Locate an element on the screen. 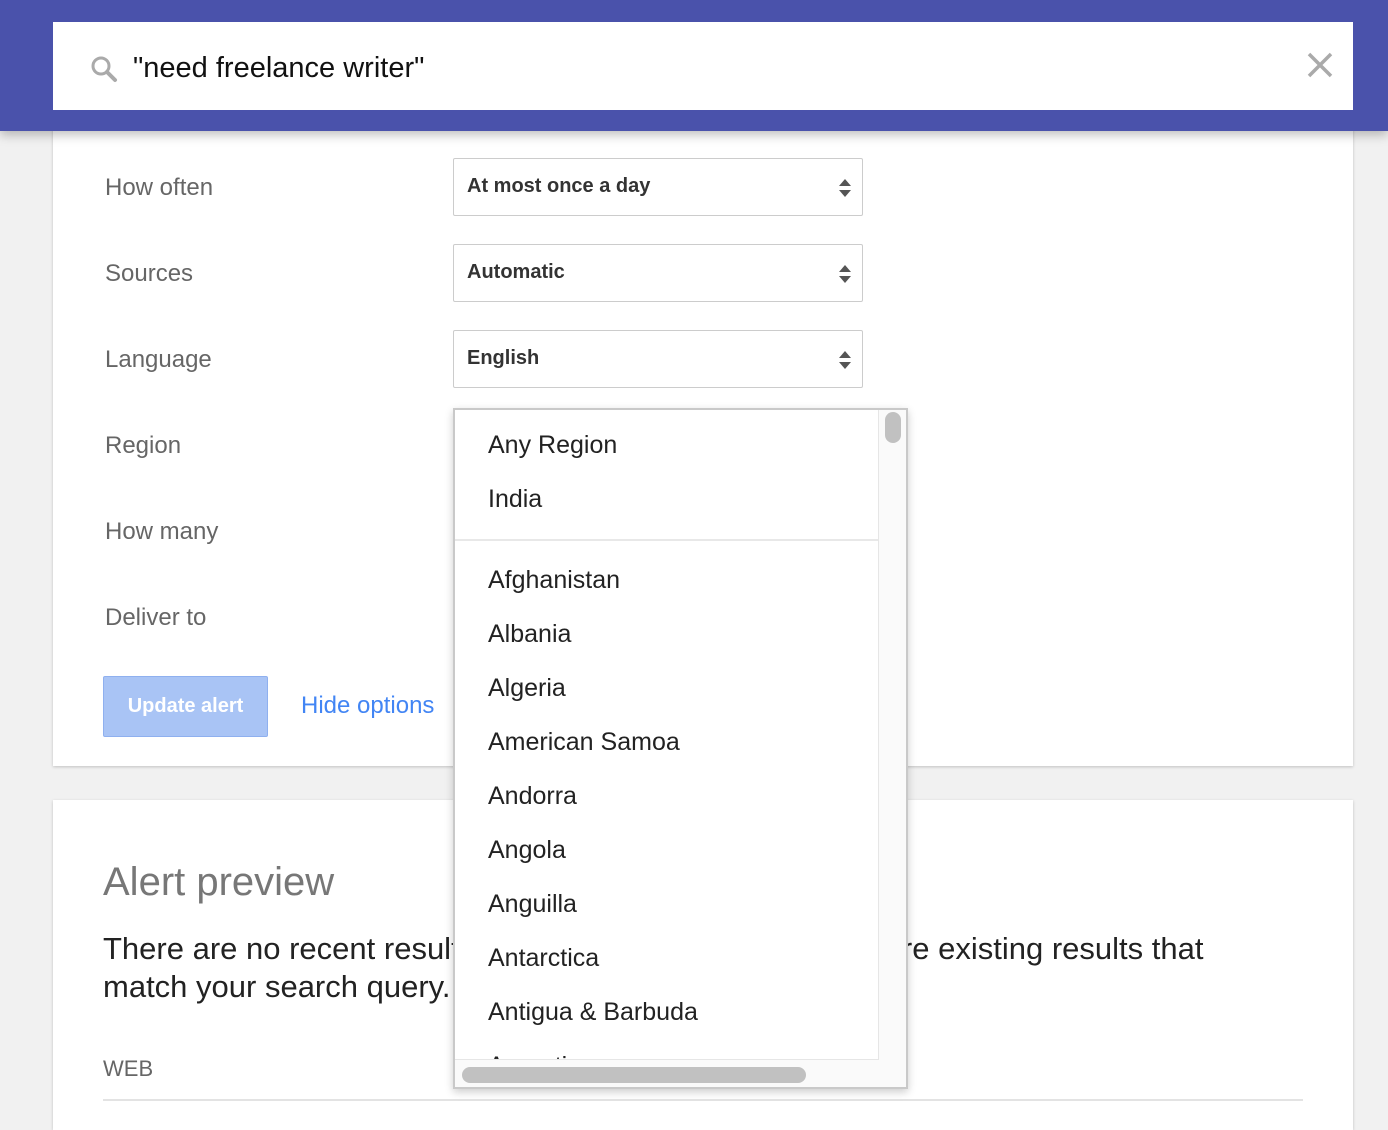 The image size is (1388, 1130). search-icon is located at coordinates (104, 69).